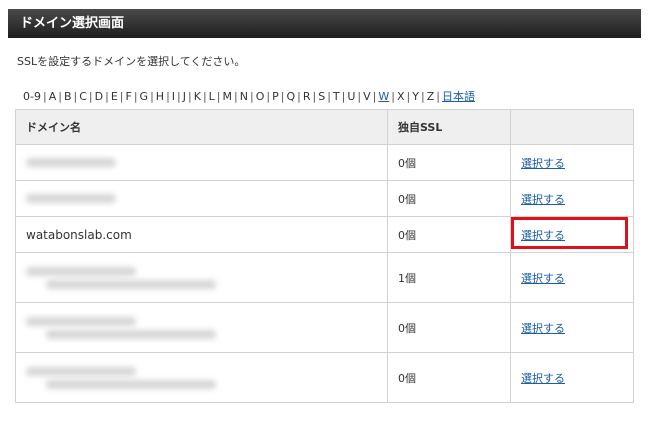  I want to click on alpha-filter-0-9: 0-9, so click(32, 96).